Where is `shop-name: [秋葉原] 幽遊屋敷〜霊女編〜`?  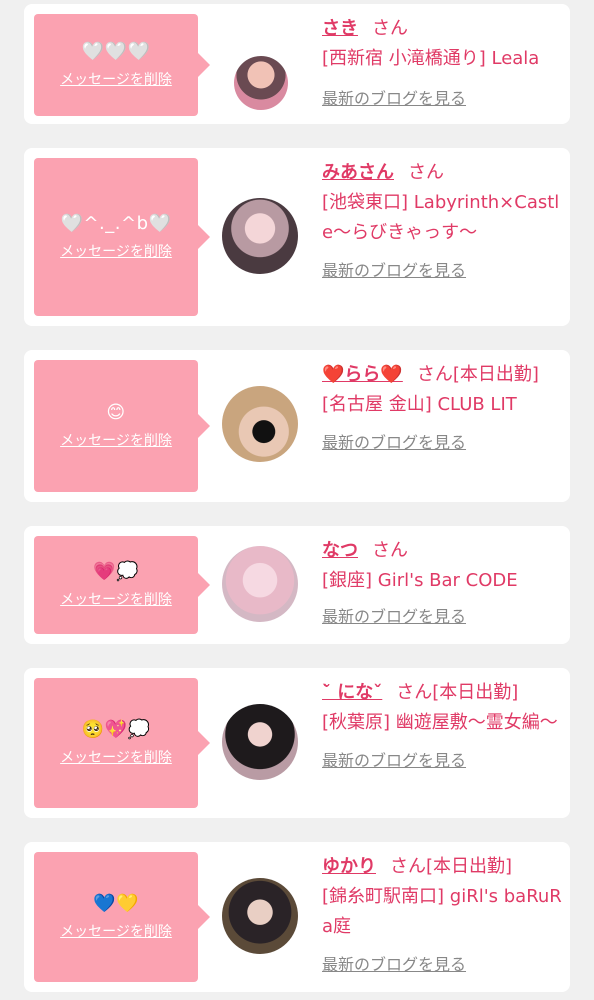
shop-name: [秋葉原] 幽遊屋敷〜霊女編〜 is located at coordinates (440, 722).